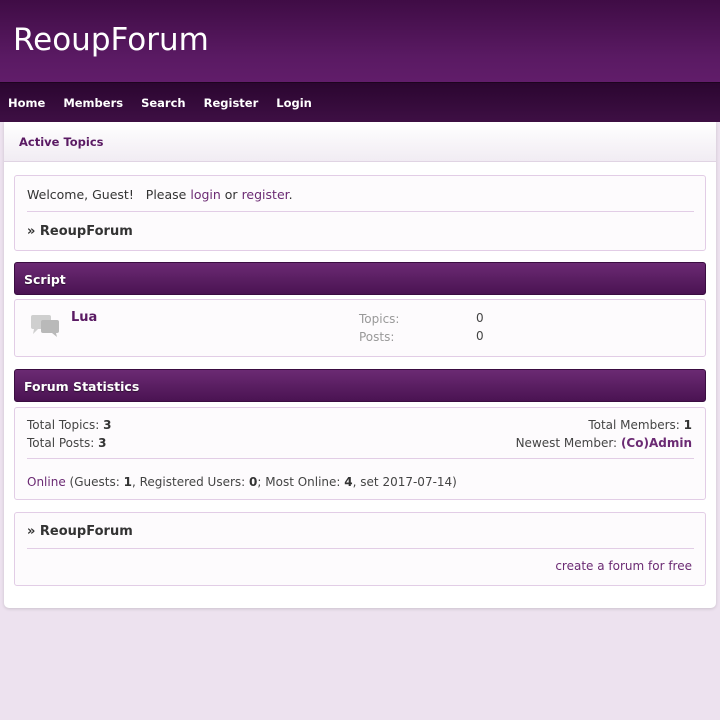 The width and height of the screenshot is (720, 720). I want to click on posts-count: 0, so click(480, 336).